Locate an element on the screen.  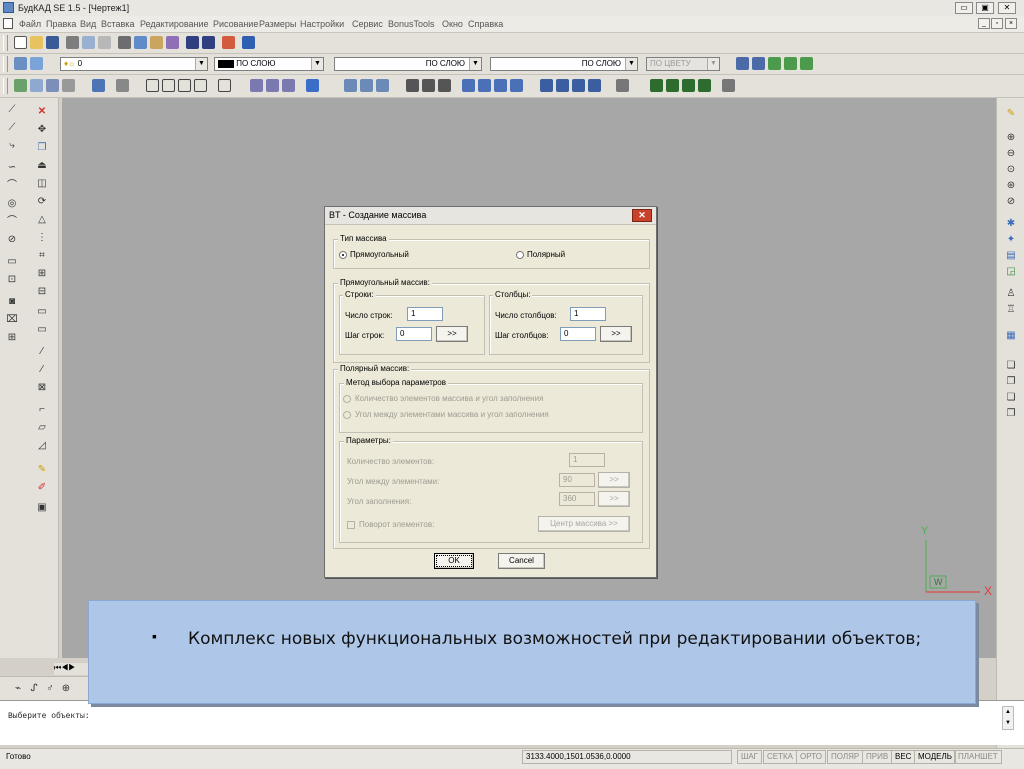
edit-spline-icon: ◿ is located at coordinates (42, 446).